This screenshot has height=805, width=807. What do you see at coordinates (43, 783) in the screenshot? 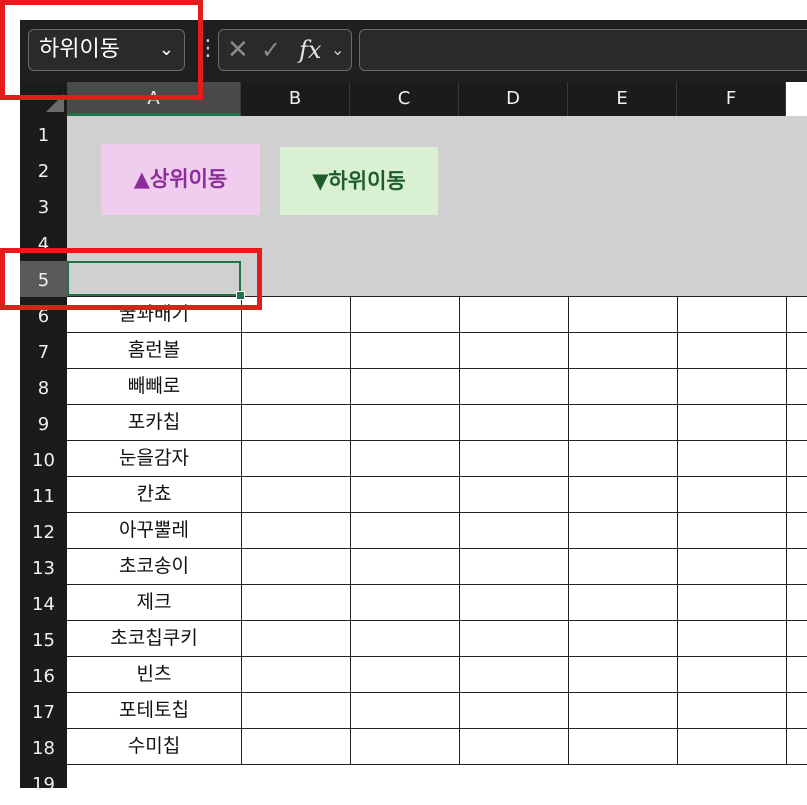
I see `row-header-19: 19` at bounding box center [43, 783].